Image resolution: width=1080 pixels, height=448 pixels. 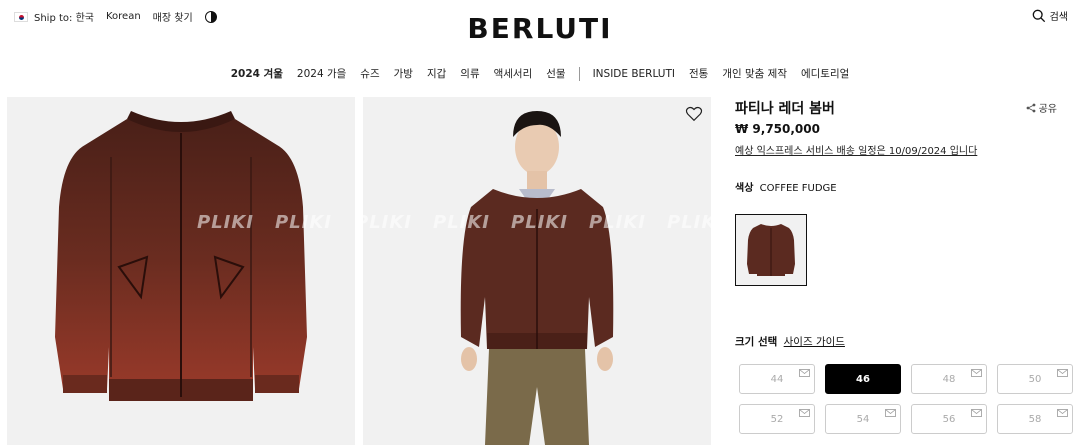 What do you see at coordinates (698, 73) in the screenshot?
I see `nav-item-heritage: 전통` at bounding box center [698, 73].